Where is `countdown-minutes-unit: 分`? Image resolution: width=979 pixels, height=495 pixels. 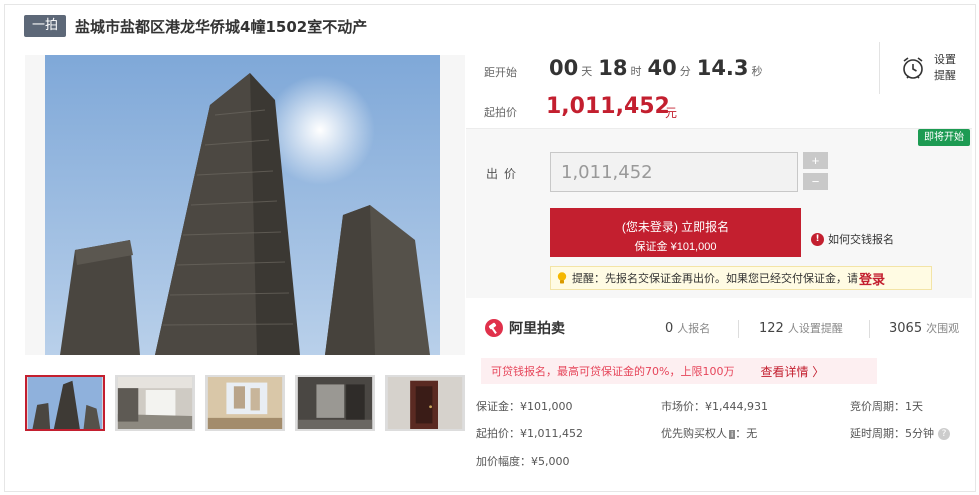 countdown-minutes-unit: 分 is located at coordinates (685, 71).